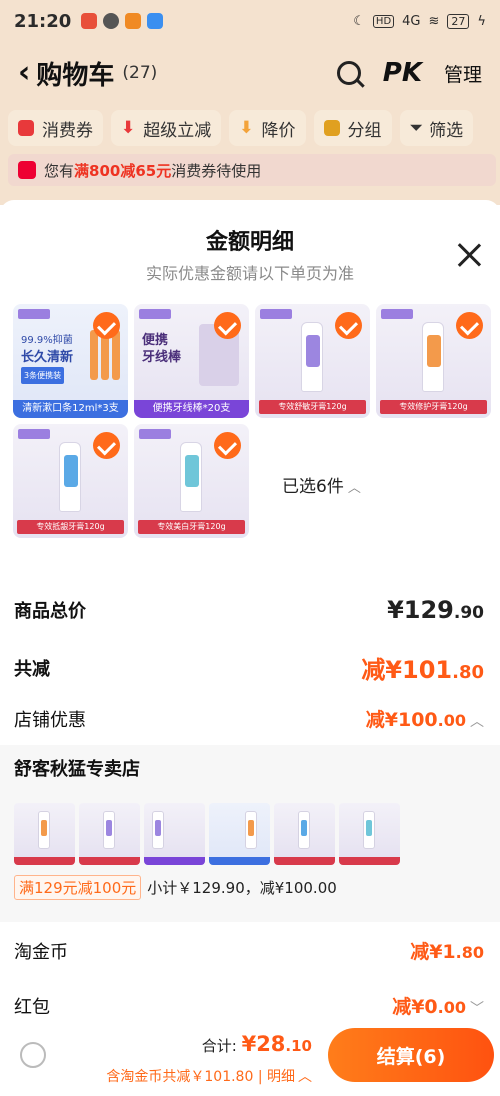  What do you see at coordinates (263, 1044) in the screenshot?
I see `total-amount-int: ¥28` at bounding box center [263, 1044].